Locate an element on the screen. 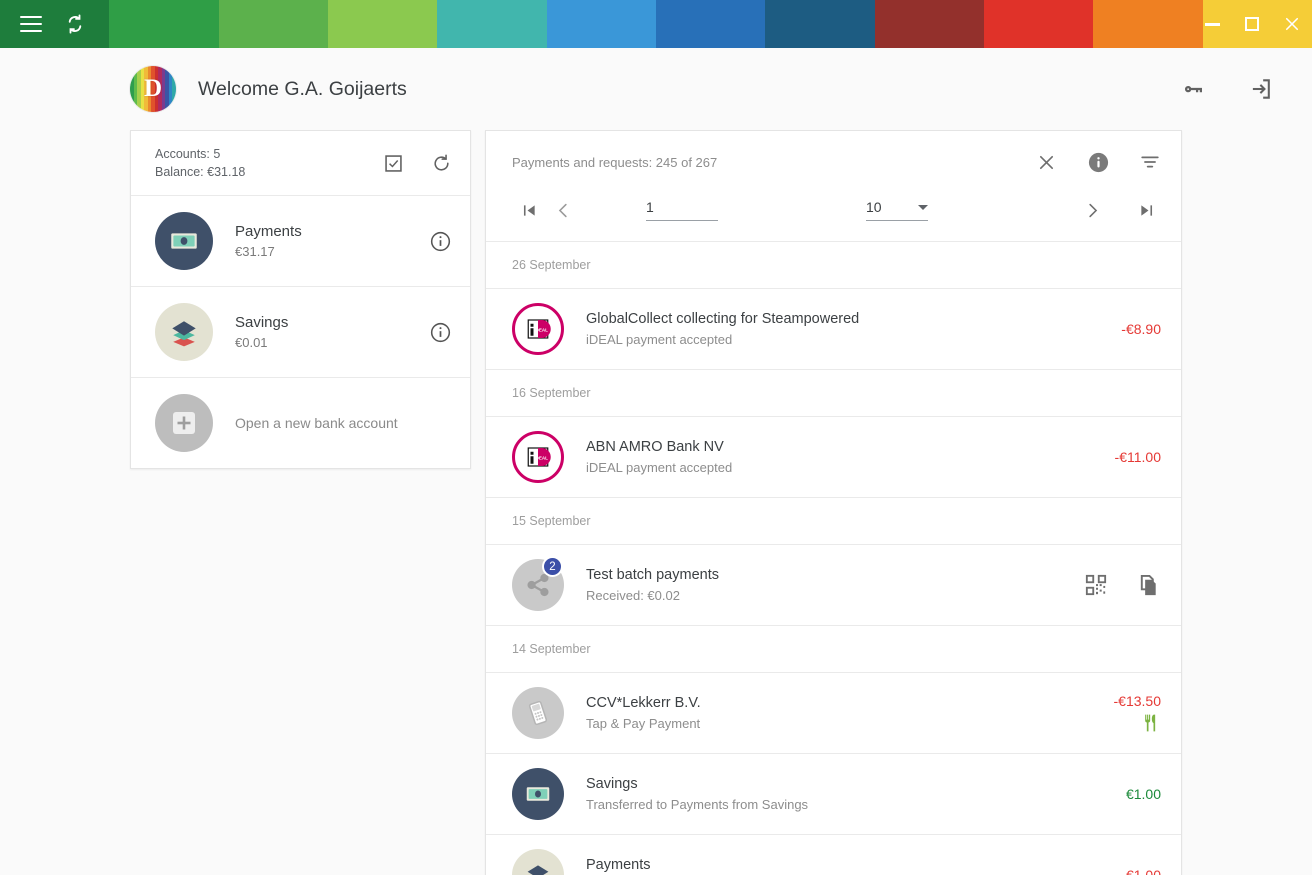 This screenshot has width=1312, height=875. transaction-amount-area: -€8.90 is located at coordinates (1141, 329).